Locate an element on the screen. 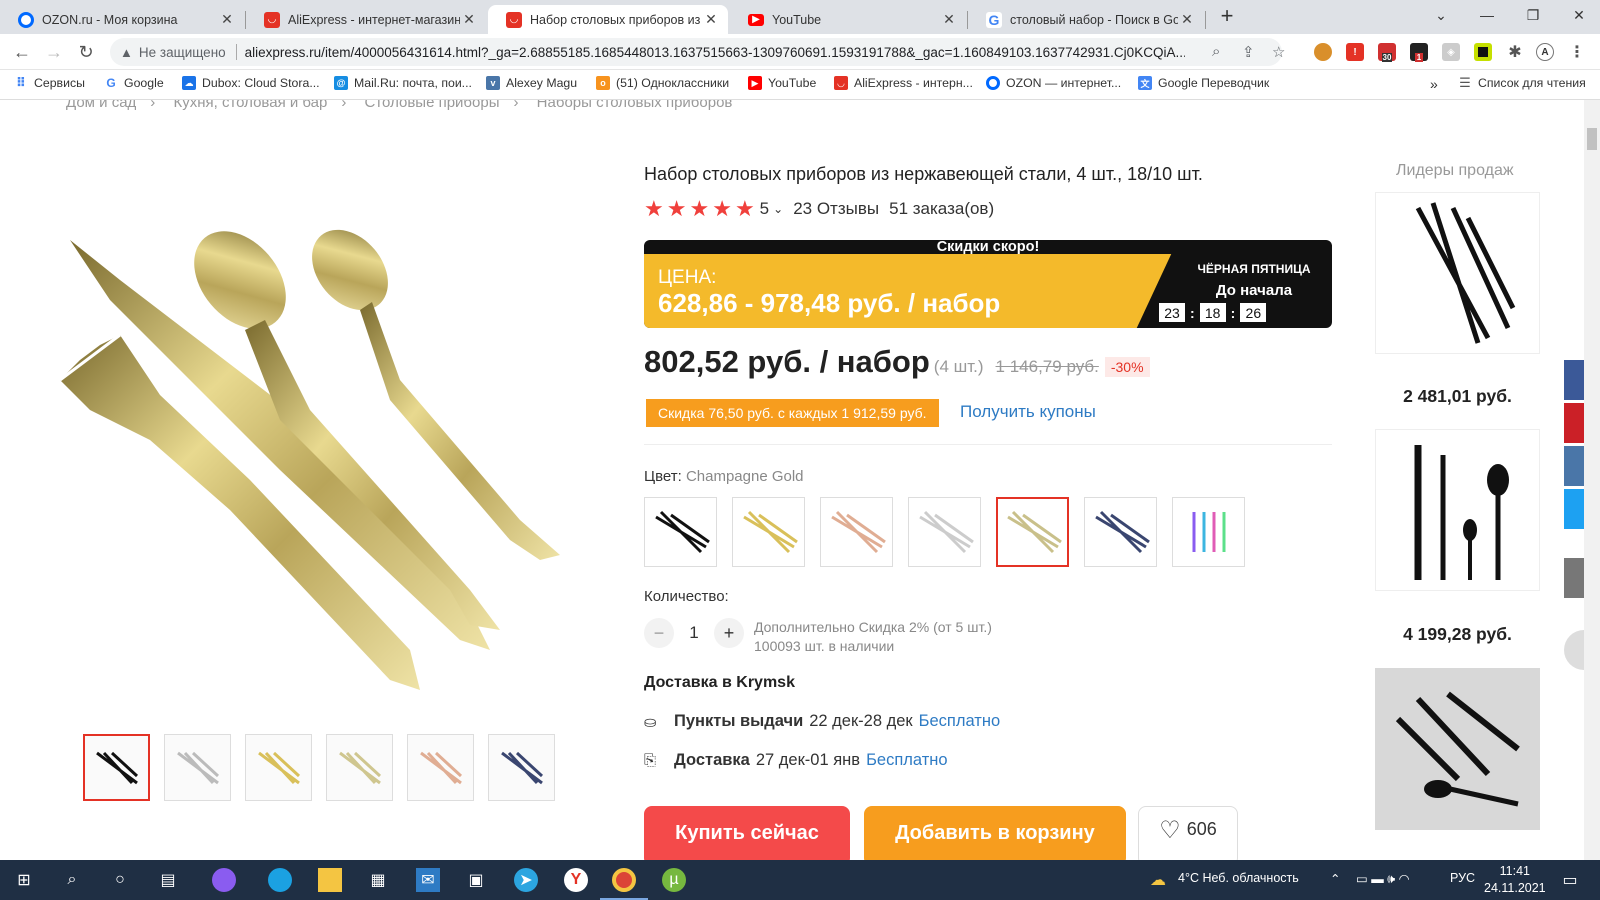  breadcrumb-item: Столовые приборы is located at coordinates (432, 105).